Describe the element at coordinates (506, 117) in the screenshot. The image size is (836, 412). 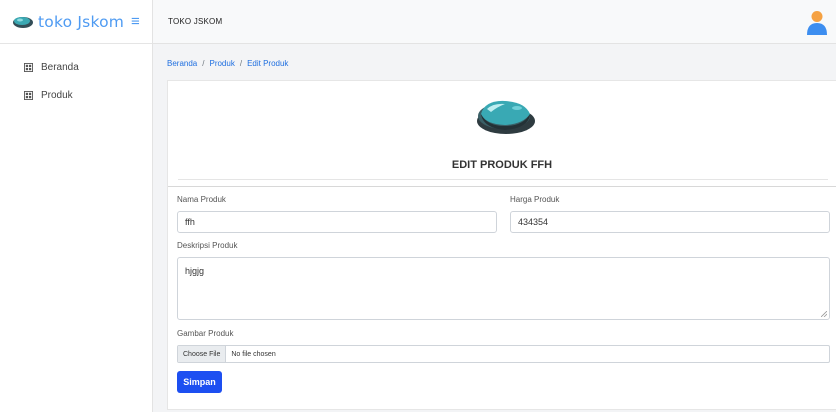
I see `product-image` at that location.